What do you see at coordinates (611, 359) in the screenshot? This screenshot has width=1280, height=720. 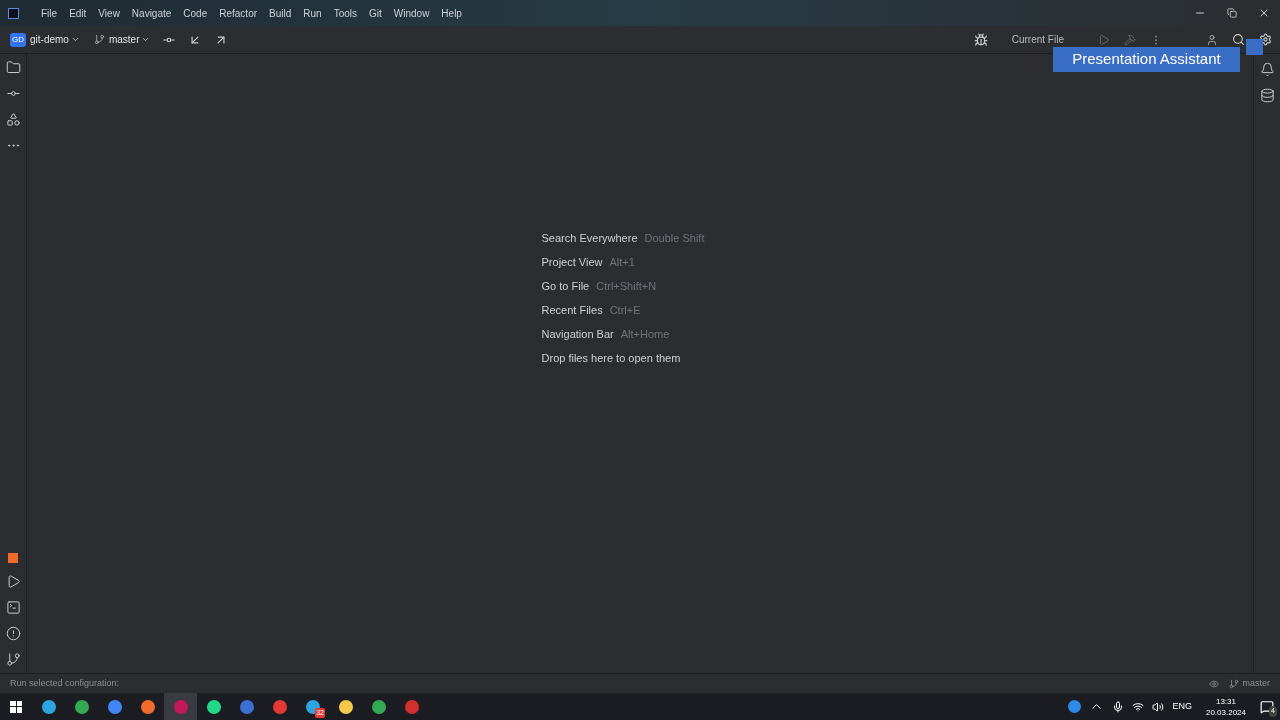 I see `hint-action: Drop files here to open them` at bounding box center [611, 359].